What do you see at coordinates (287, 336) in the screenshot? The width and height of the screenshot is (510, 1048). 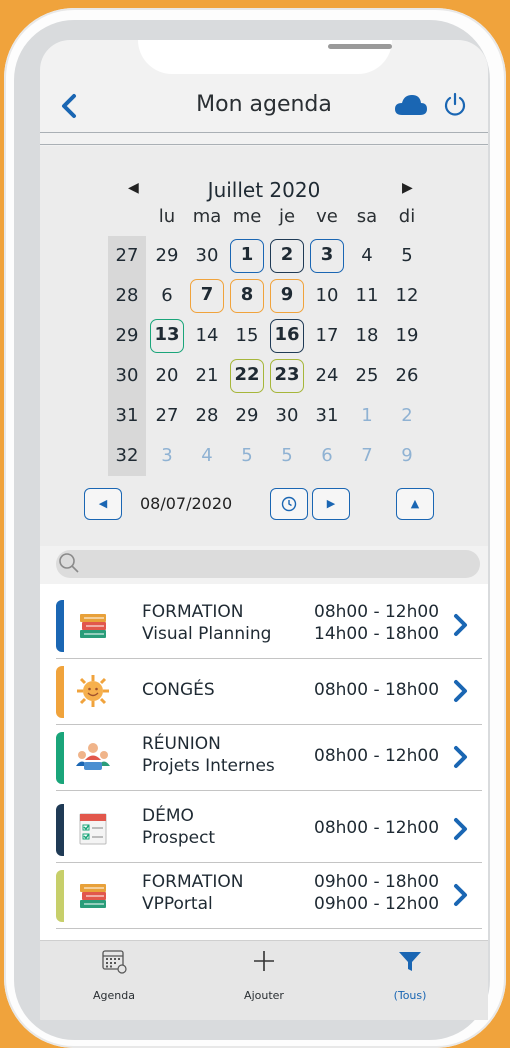 I see `calendar-day: 16` at bounding box center [287, 336].